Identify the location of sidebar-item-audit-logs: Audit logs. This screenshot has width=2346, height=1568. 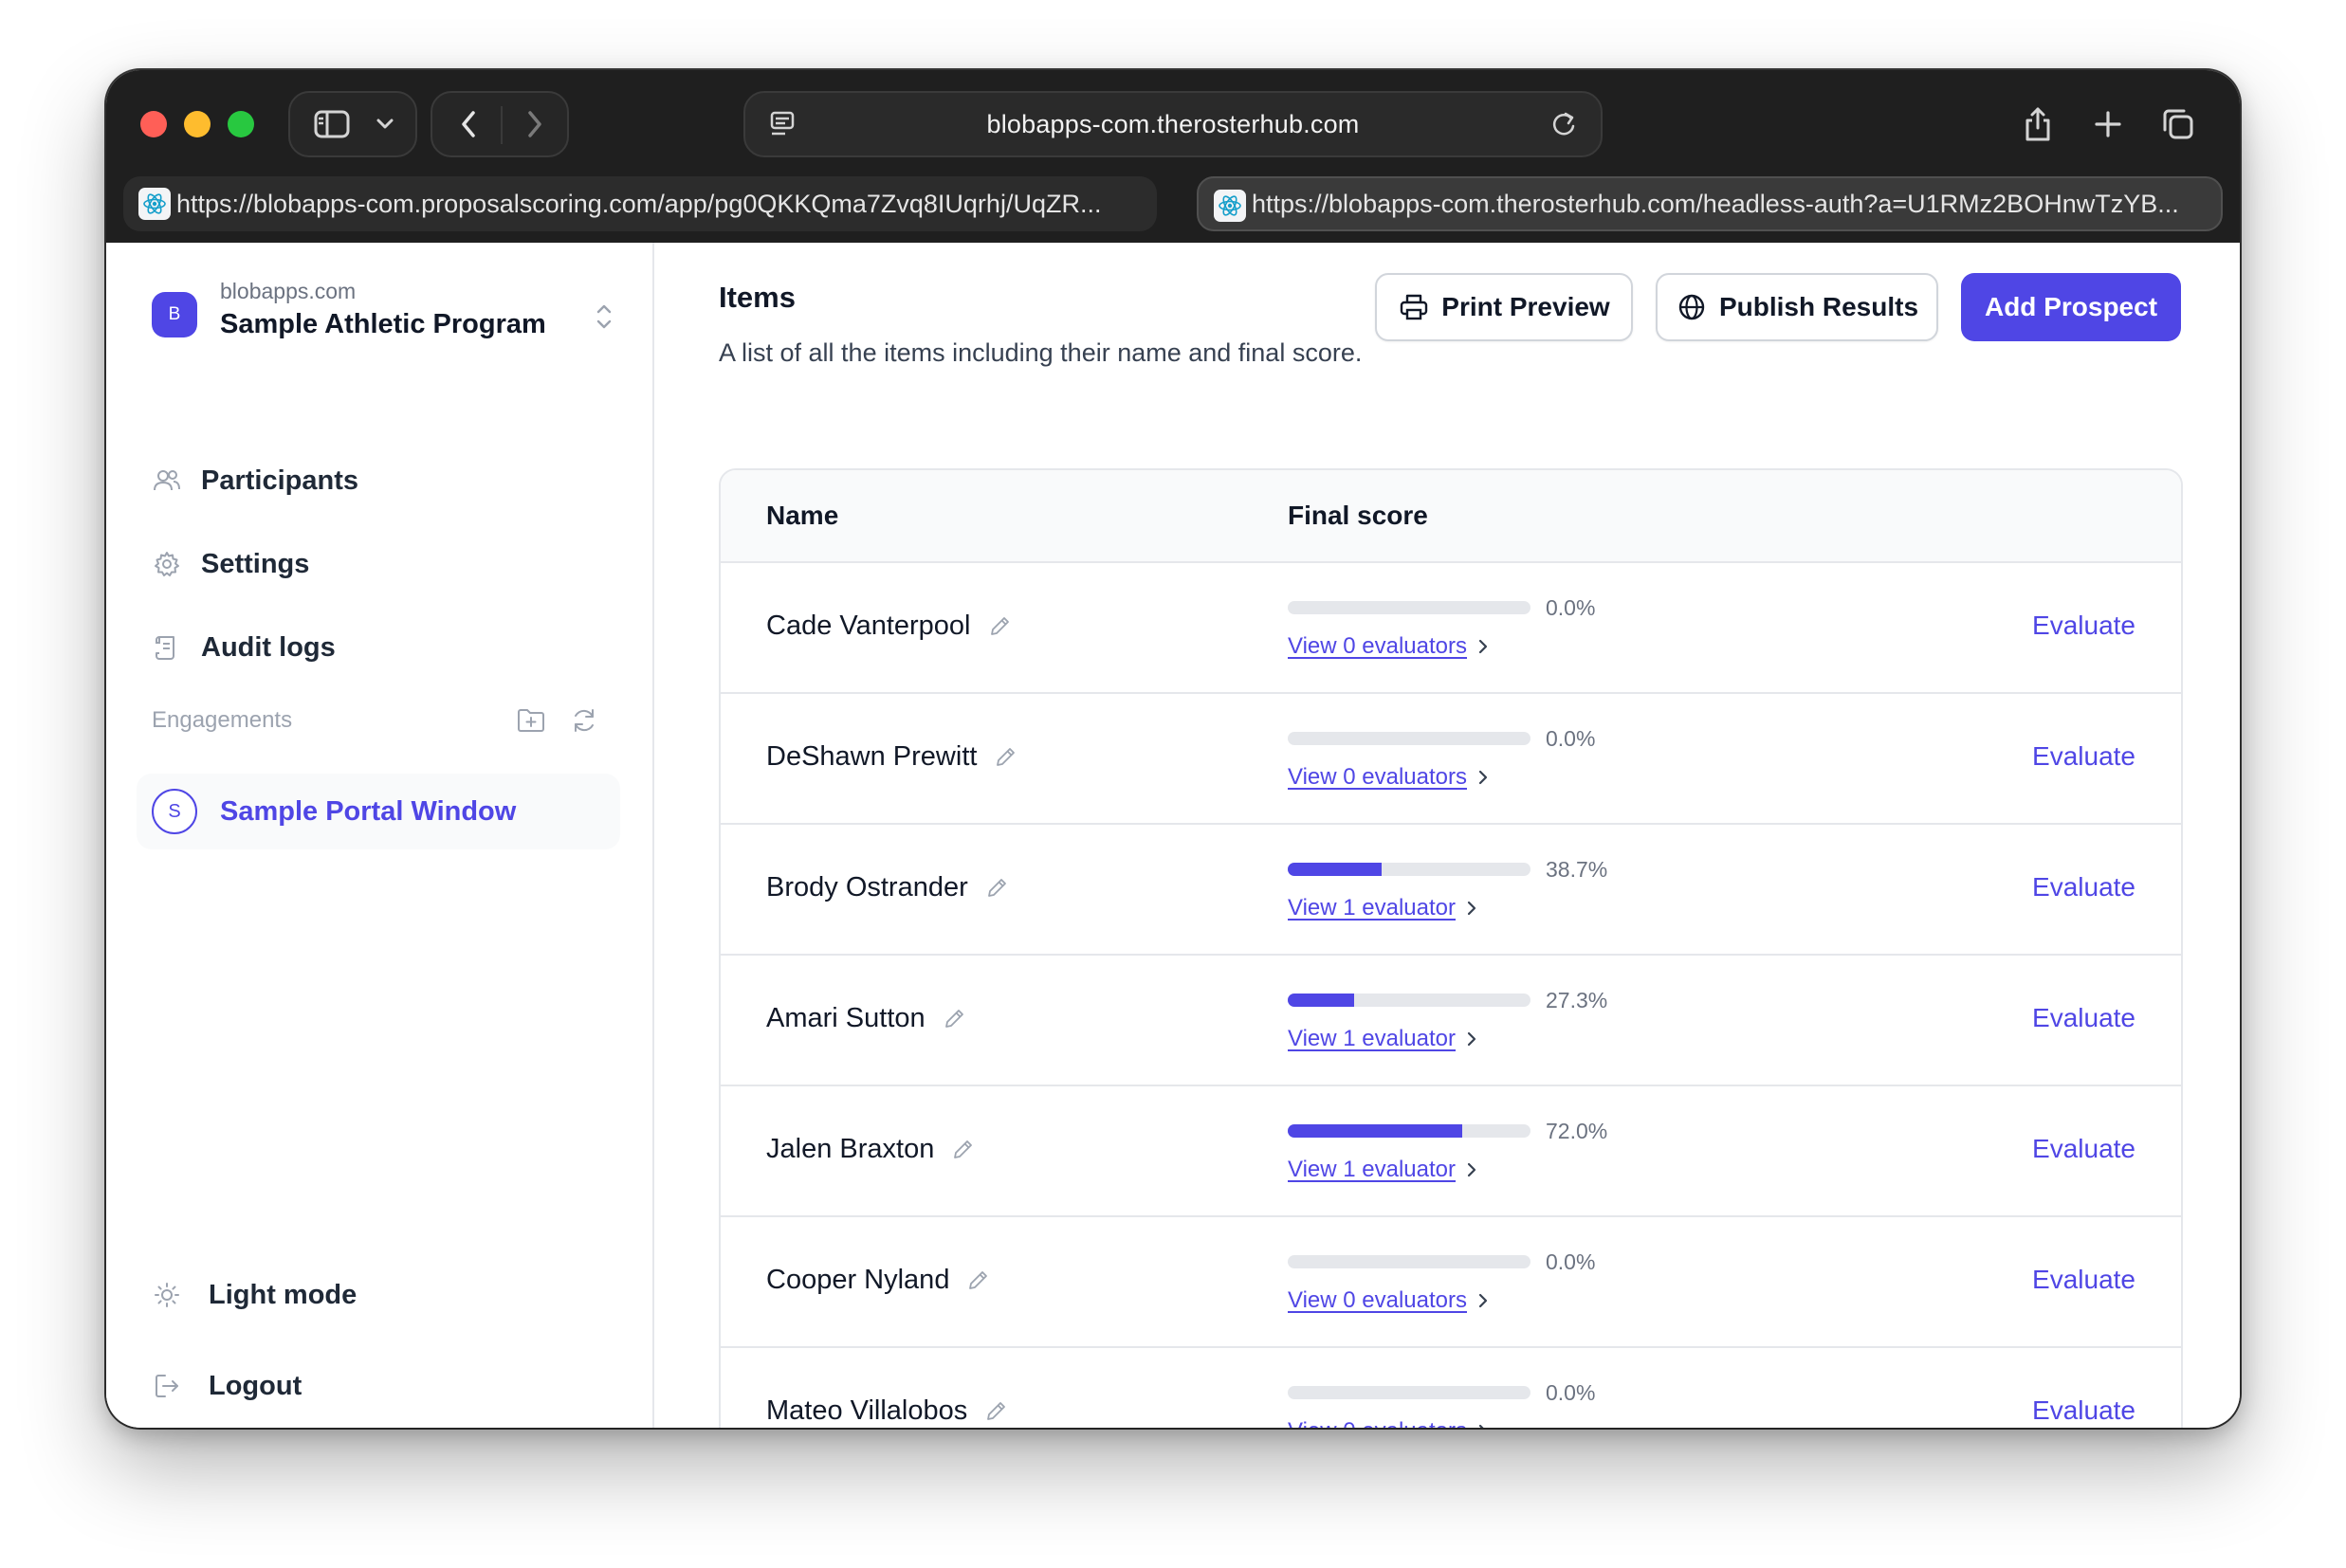
(380, 647).